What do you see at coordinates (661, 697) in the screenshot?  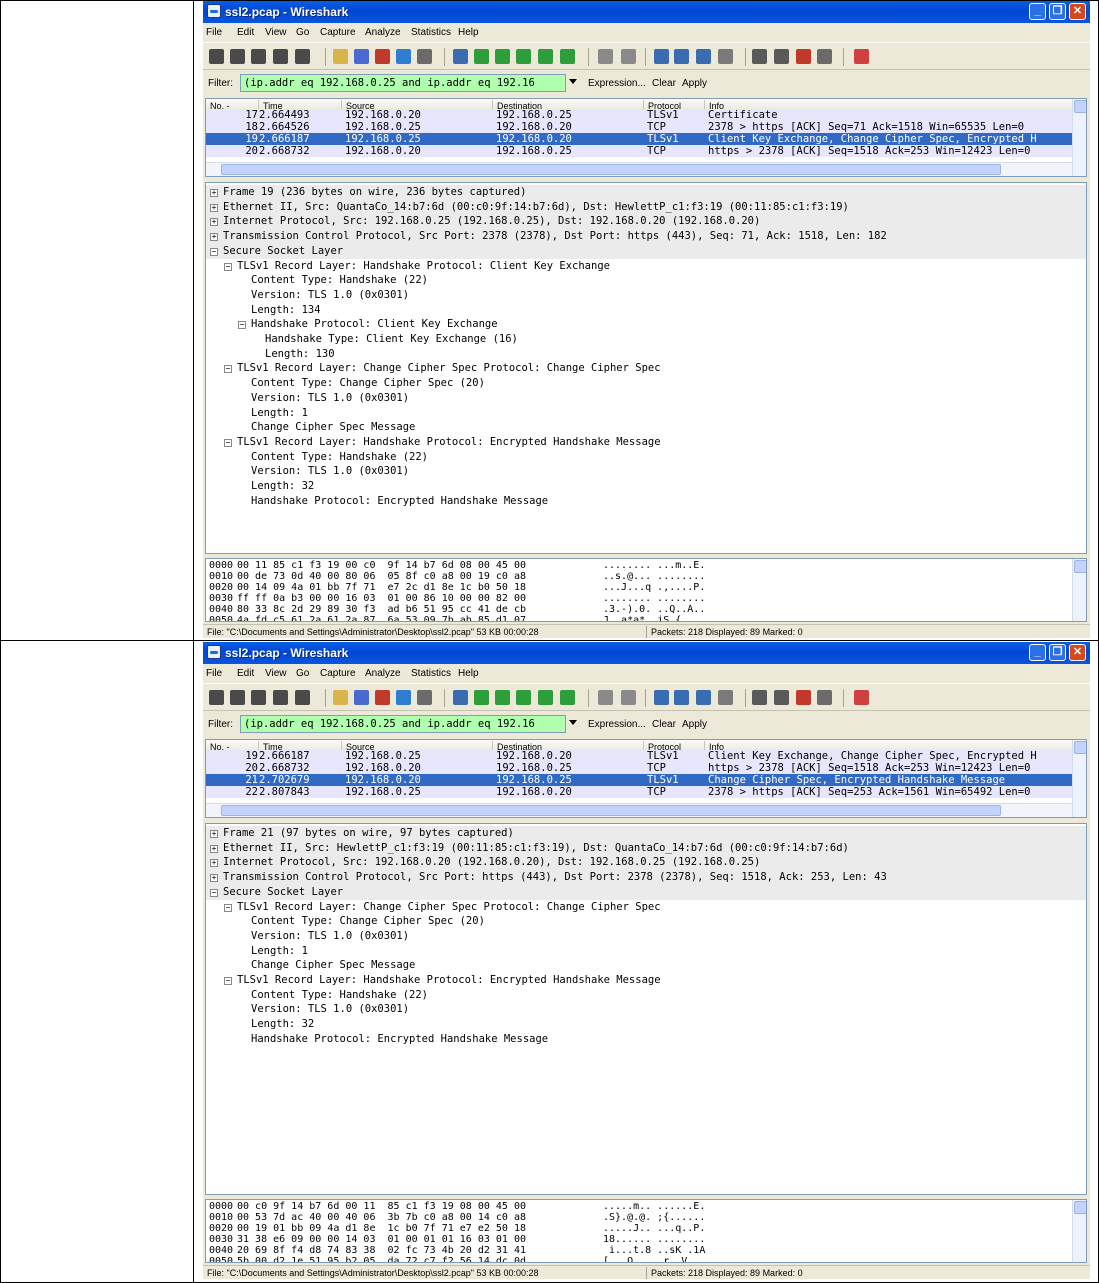 I see `zoom-in-icon` at bounding box center [661, 697].